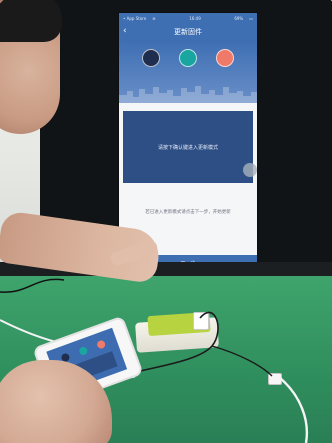 This screenshot has width=332, height=443. I want to click on hint-text: 若已进入更新模式请点击下一步，开始更新, so click(188, 212).